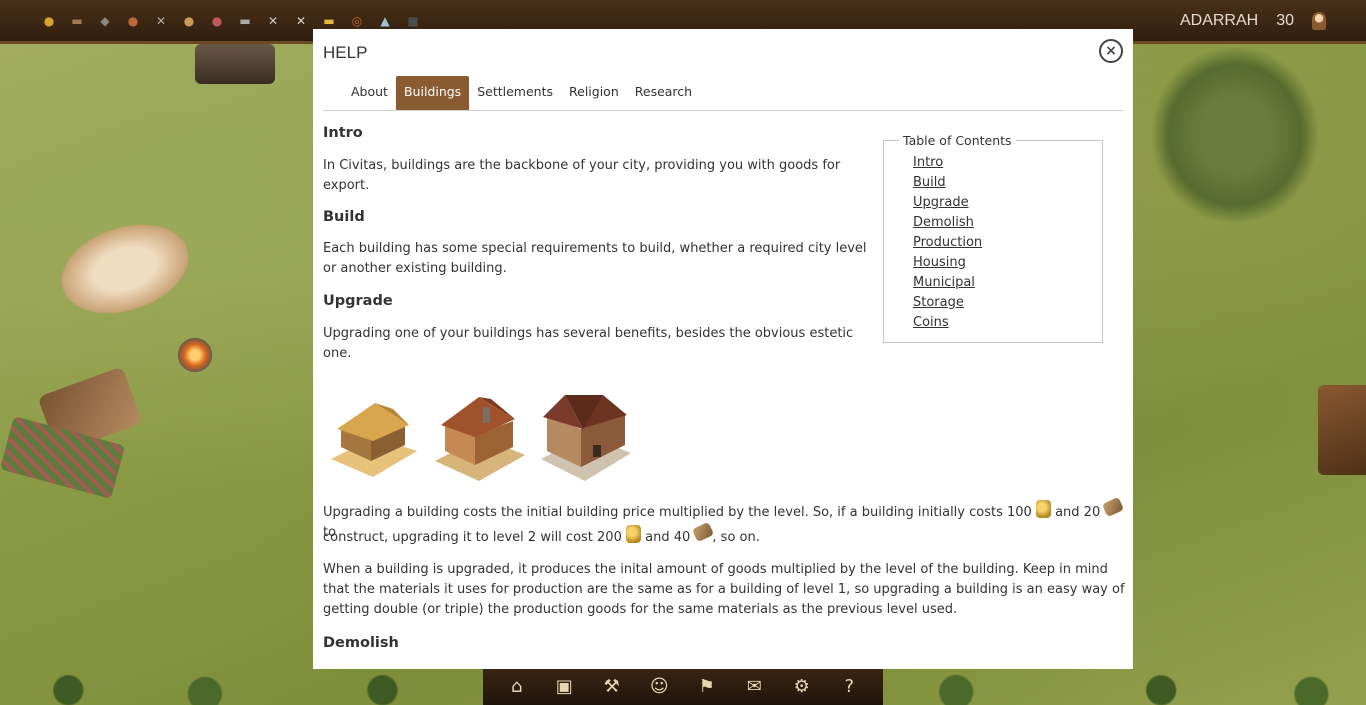 The width and height of the screenshot is (1366, 705). What do you see at coordinates (1007, 263) in the screenshot?
I see `toc-link-housing: Housing` at bounding box center [1007, 263].